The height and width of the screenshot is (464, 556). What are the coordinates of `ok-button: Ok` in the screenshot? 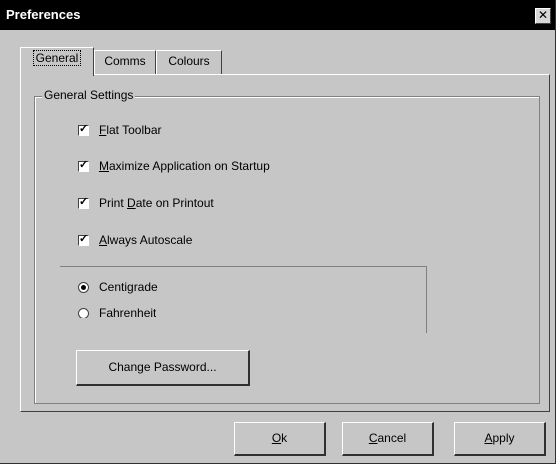 It's located at (280, 439).